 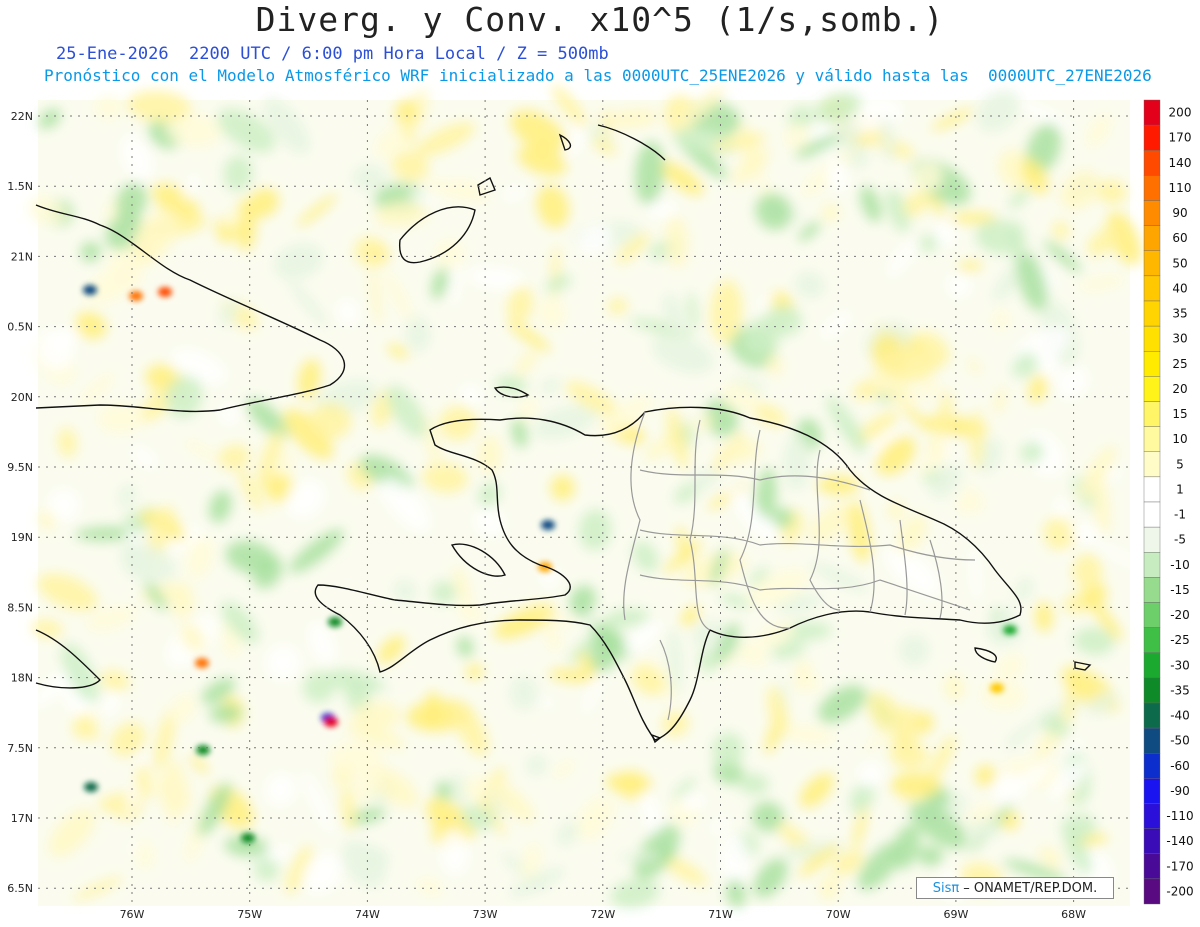 What do you see at coordinates (1179, 238) in the screenshot?
I see `colorbar-label: 60` at bounding box center [1179, 238].